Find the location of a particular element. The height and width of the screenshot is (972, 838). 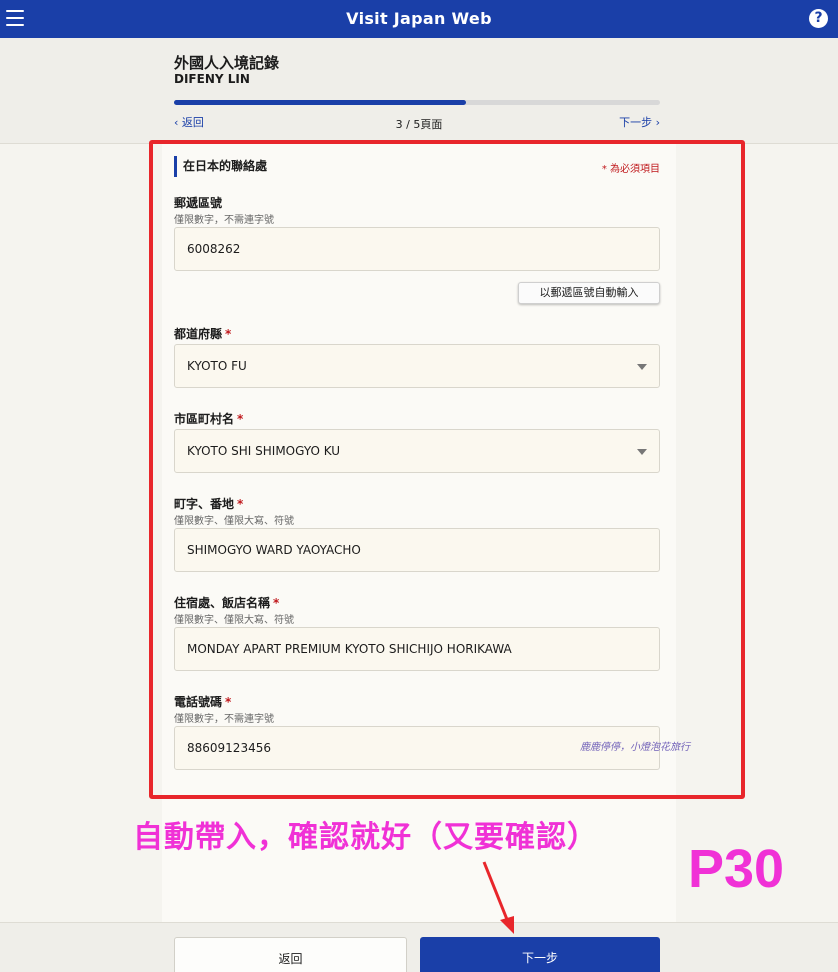

traveler-name: DIFENY LIN is located at coordinates (212, 79).